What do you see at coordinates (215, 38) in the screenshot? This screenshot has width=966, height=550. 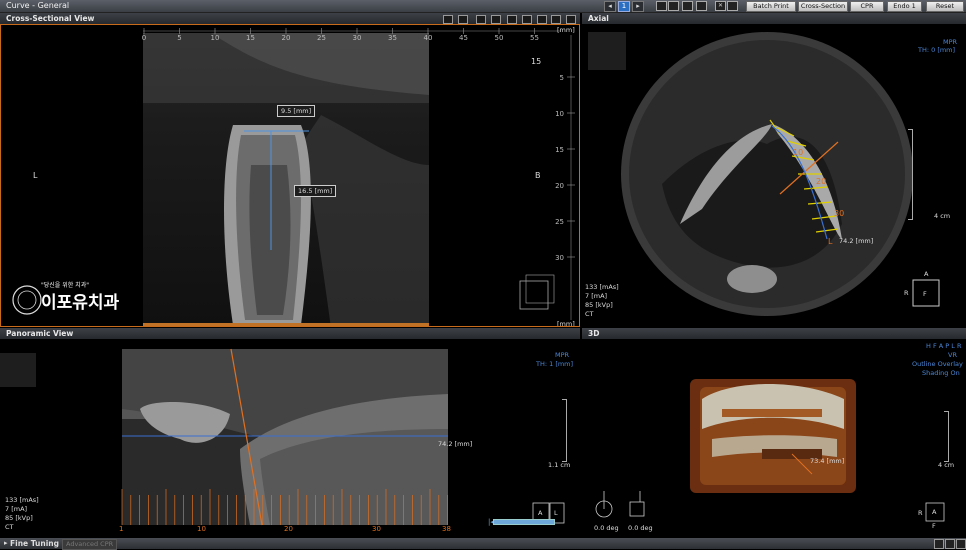 I see `ruler-h-label: 10` at bounding box center [215, 38].